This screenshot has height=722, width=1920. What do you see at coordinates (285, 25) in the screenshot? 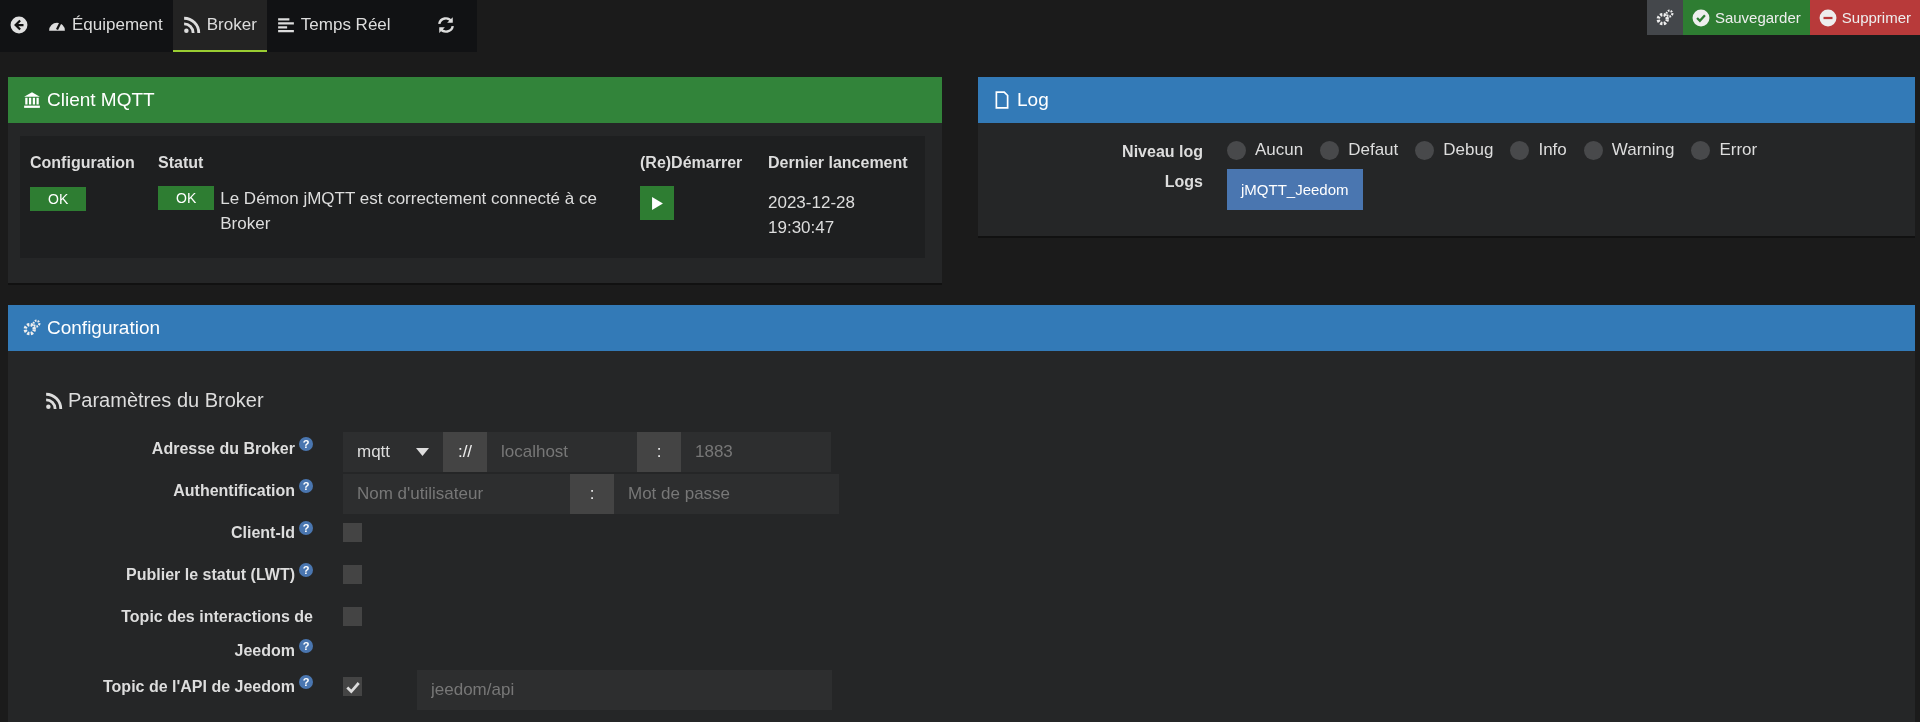
I see `align-left-icon` at bounding box center [285, 25].